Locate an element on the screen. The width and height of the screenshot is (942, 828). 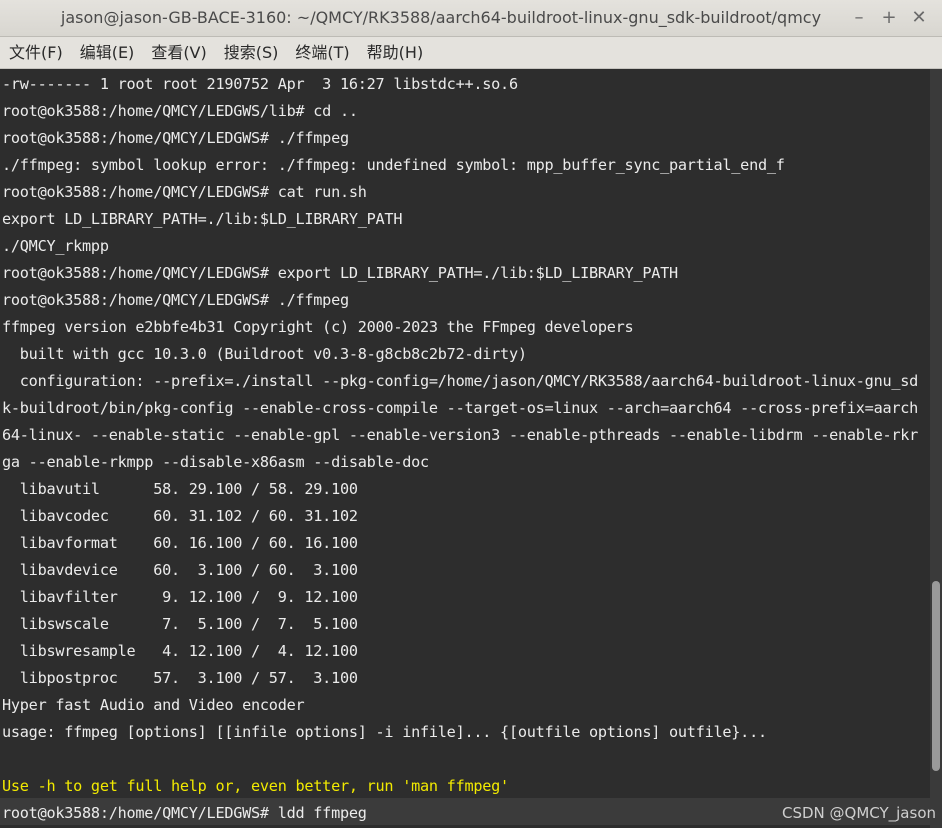
menu-search: 搜索(S) is located at coordinates (251, 52).